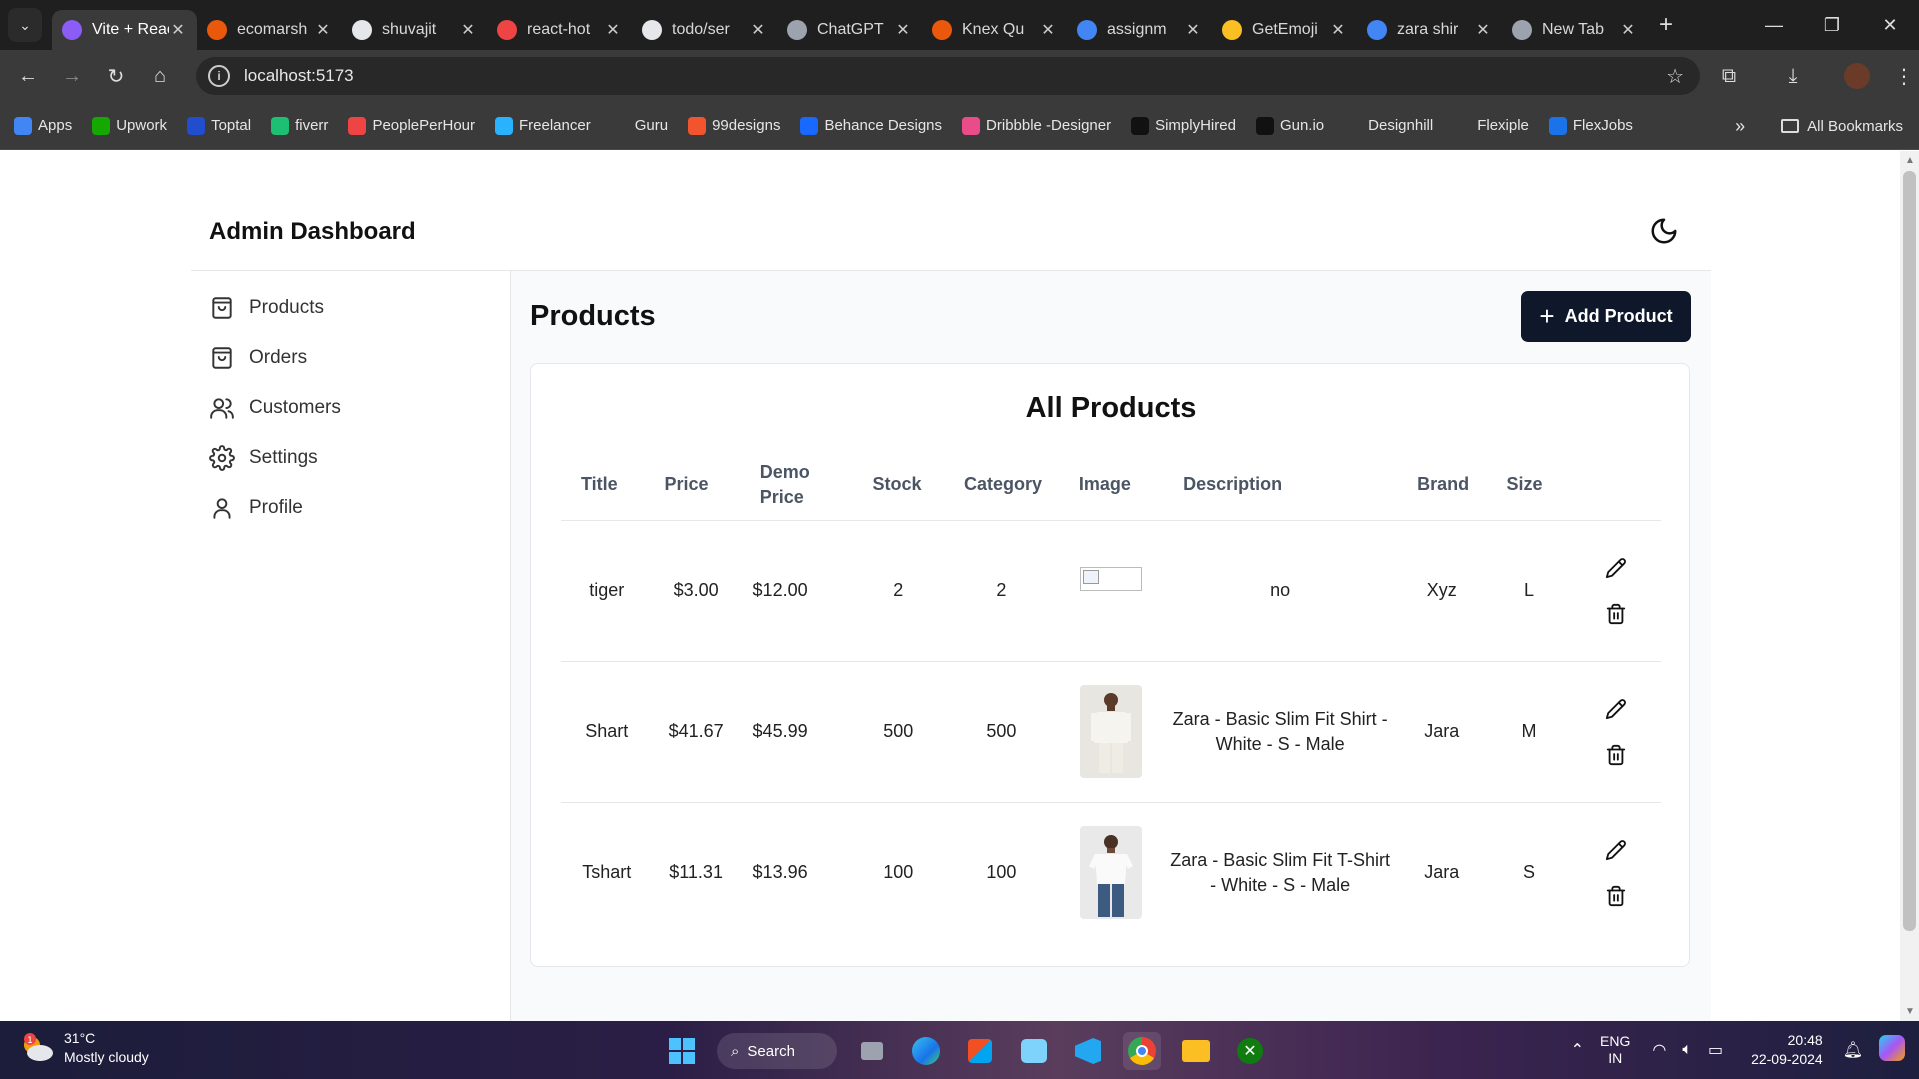  What do you see at coordinates (734, 125) in the screenshot?
I see `bookmark-item: 99designs` at bounding box center [734, 125].